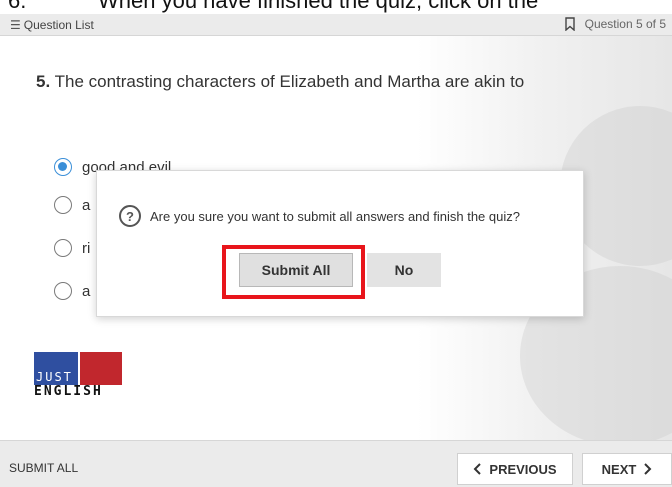 The height and width of the screenshot is (487, 672). What do you see at coordinates (477, 469) in the screenshot?
I see `chevron-left-icon` at bounding box center [477, 469].